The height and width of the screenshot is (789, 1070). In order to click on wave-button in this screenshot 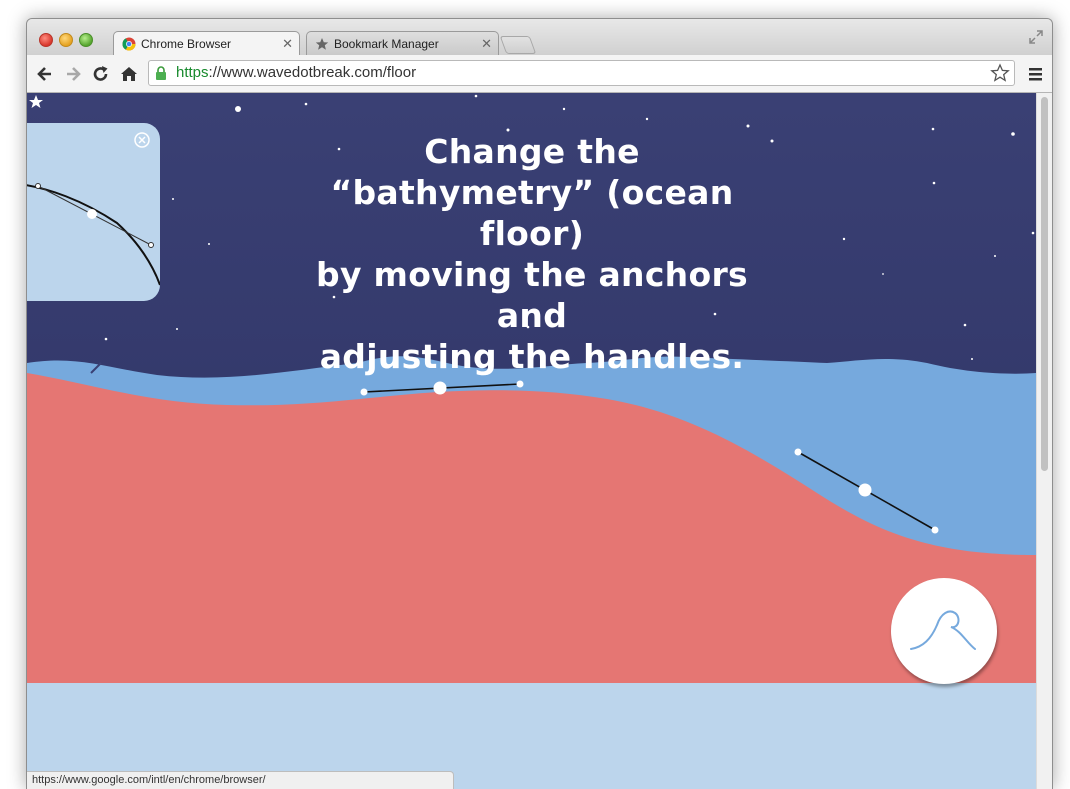, I will do `click(944, 631)`.